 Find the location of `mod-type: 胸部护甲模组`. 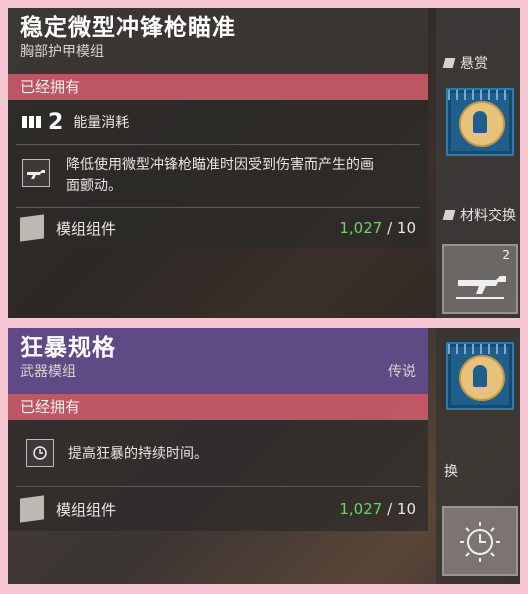

mod-type: 胸部护甲模组 is located at coordinates (62, 52).